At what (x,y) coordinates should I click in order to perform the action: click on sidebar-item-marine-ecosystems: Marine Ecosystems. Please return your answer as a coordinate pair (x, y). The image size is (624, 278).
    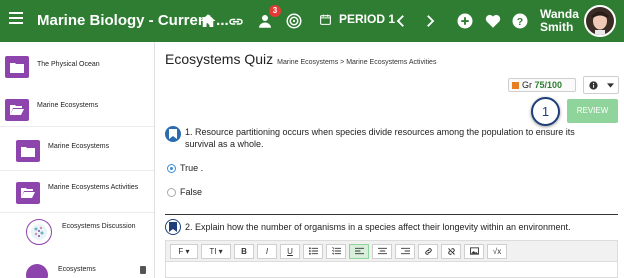
    Looking at the image, I should click on (51, 110).